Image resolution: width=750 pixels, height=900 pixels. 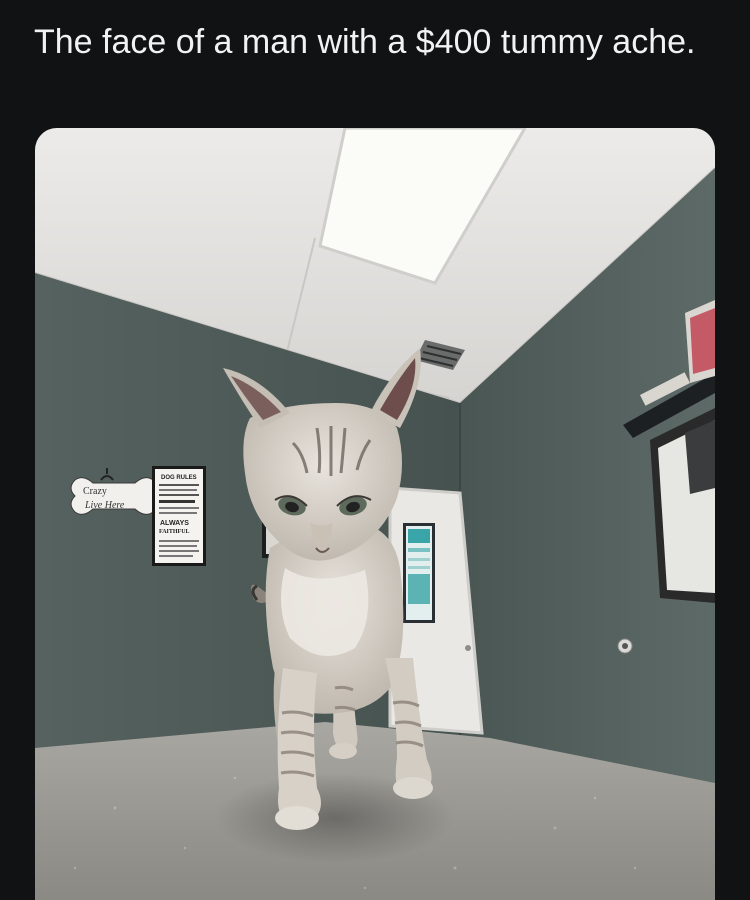 I want to click on dog-rules-sign: DOG RULES ALWAYS FAITHFUL, so click(x=179, y=516).